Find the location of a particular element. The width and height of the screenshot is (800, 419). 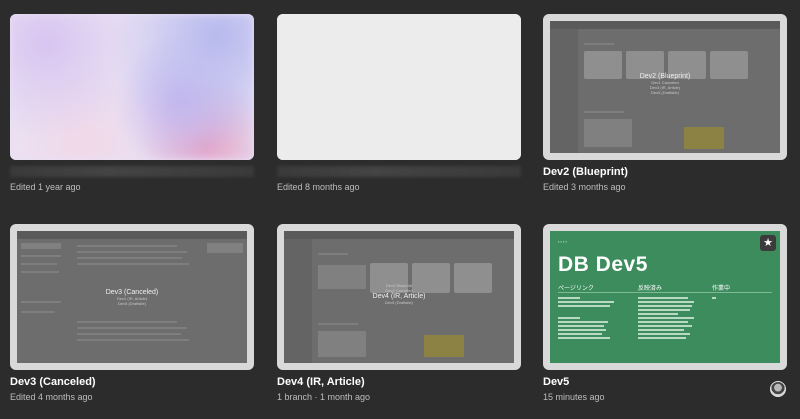

file-title: Dev5 is located at coordinates (556, 382).